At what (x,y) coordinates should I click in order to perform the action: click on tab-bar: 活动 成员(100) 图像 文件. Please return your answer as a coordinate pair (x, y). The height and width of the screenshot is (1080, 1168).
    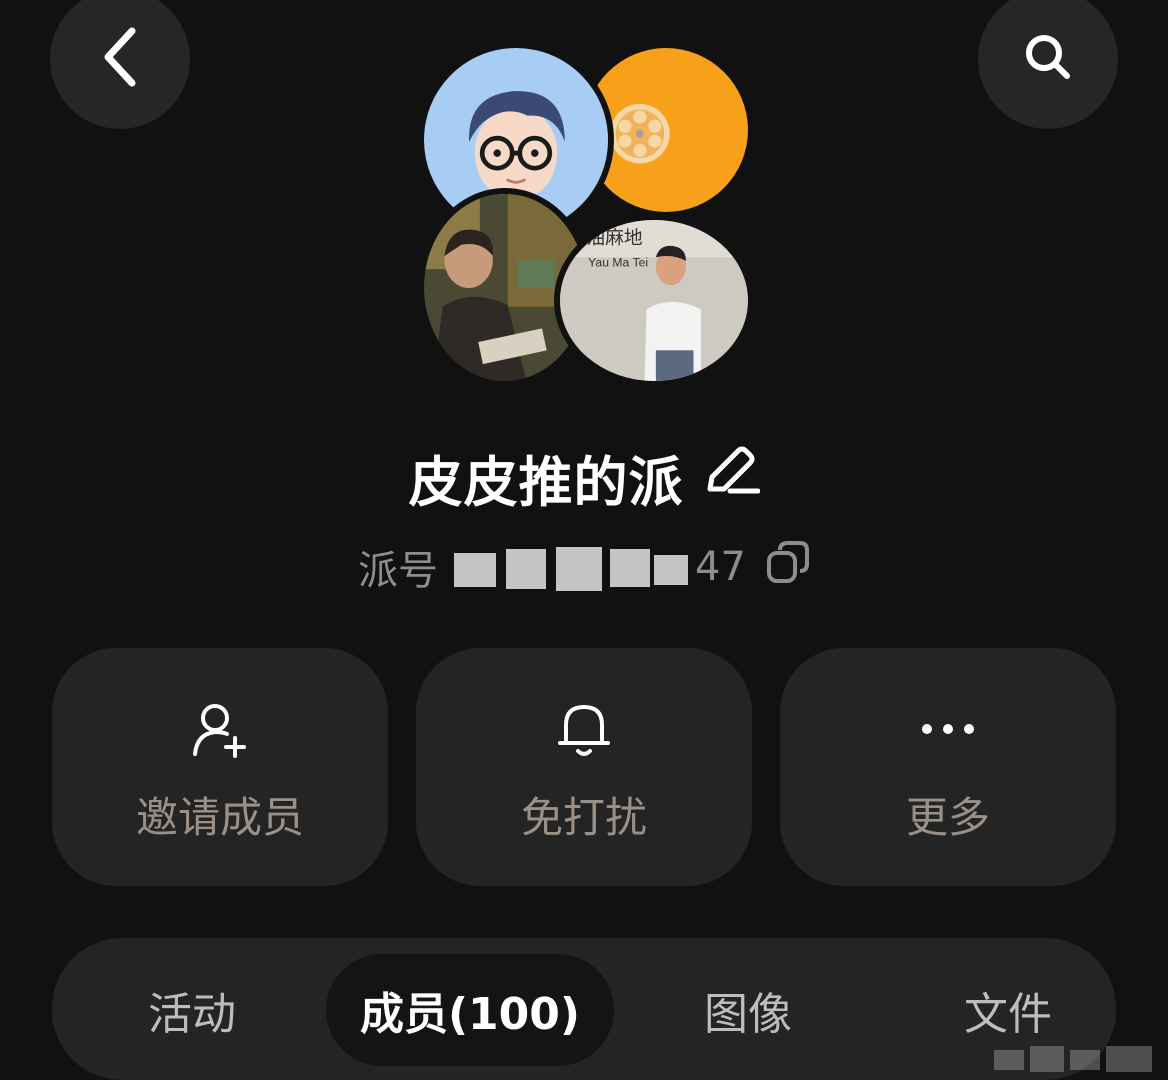
    Looking at the image, I should click on (584, 1009).